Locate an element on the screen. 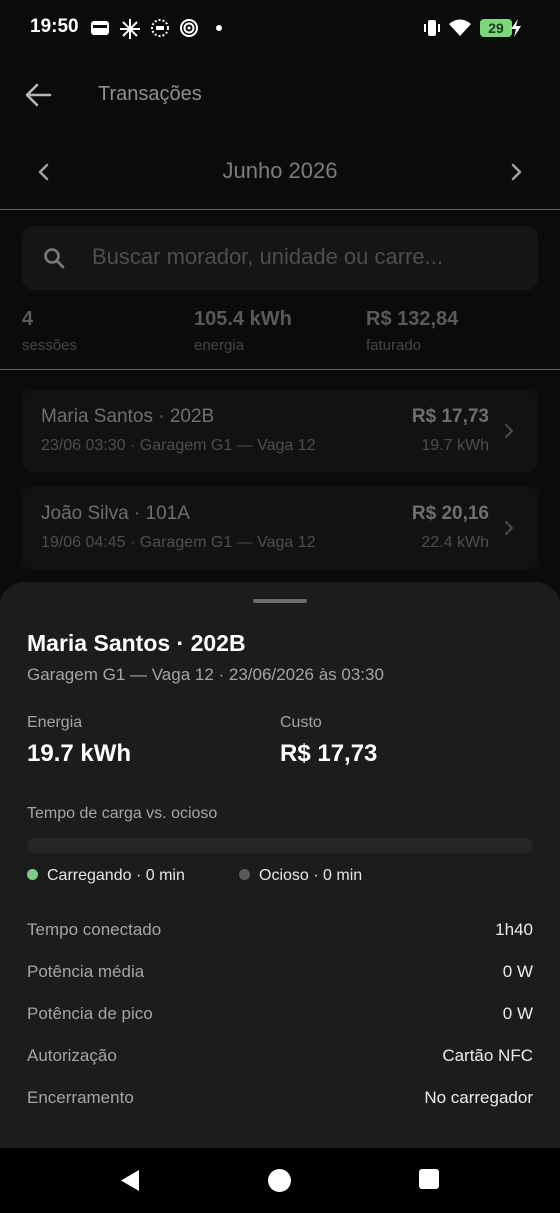 The width and height of the screenshot is (560, 1213). cost-metric-value: R$ 17,73 is located at coordinates (329, 753).